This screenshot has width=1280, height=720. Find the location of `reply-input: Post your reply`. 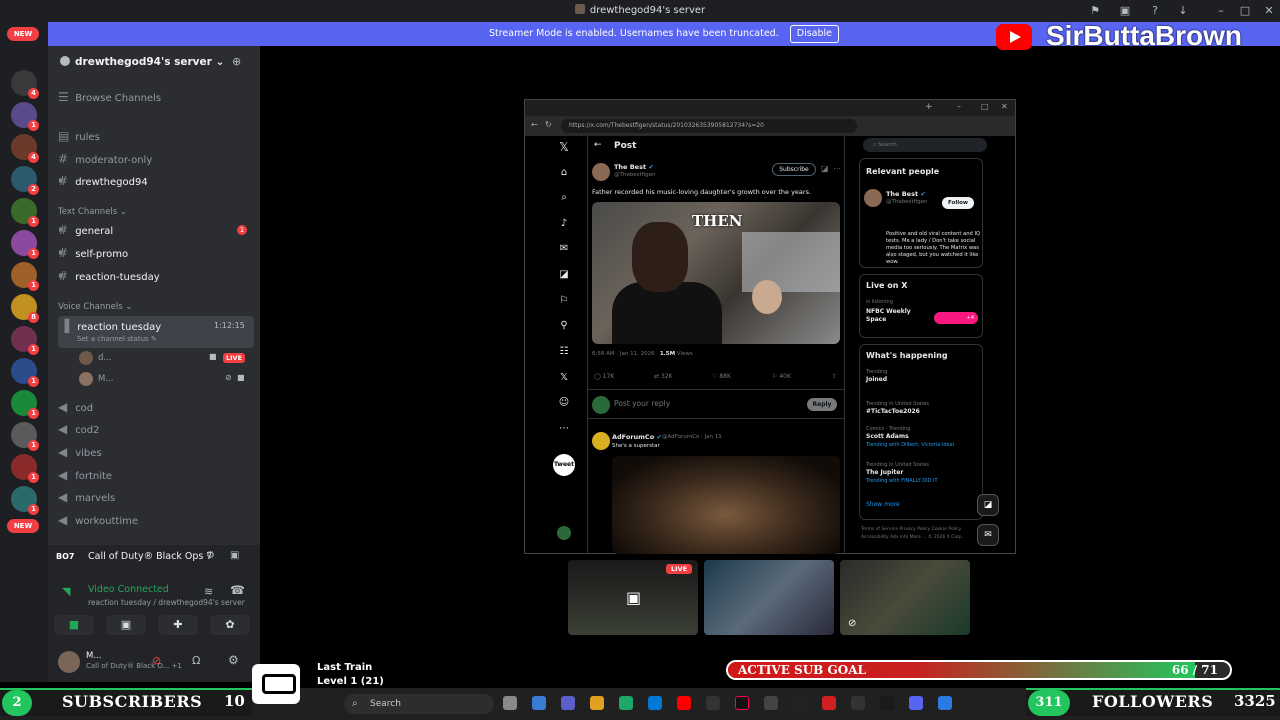

reply-input: Post your reply is located at coordinates (642, 403).